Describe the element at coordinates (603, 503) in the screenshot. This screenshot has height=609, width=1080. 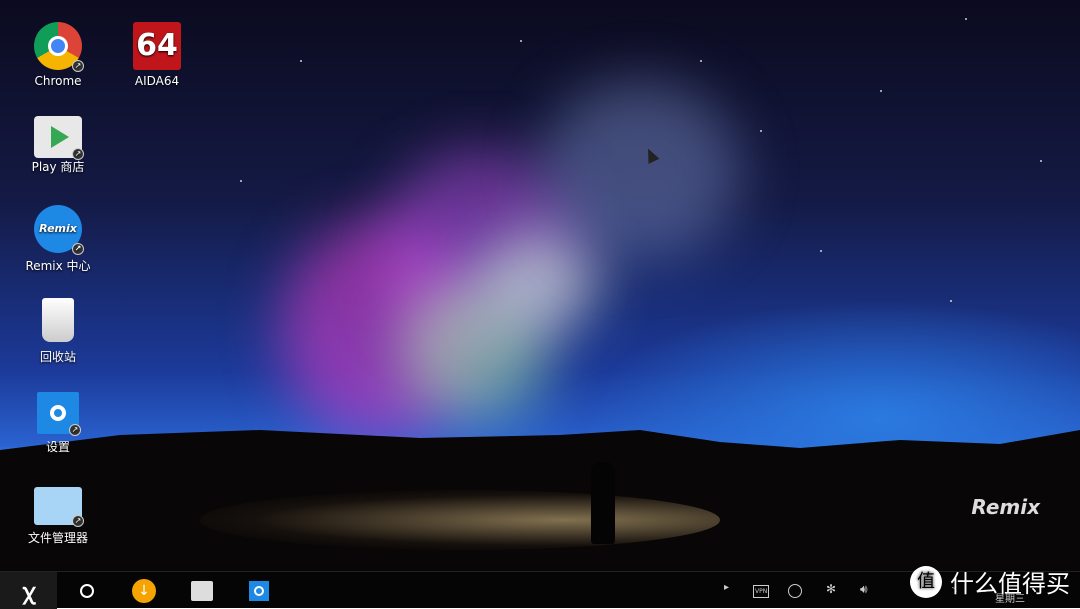
I see `person-silhouette` at that location.